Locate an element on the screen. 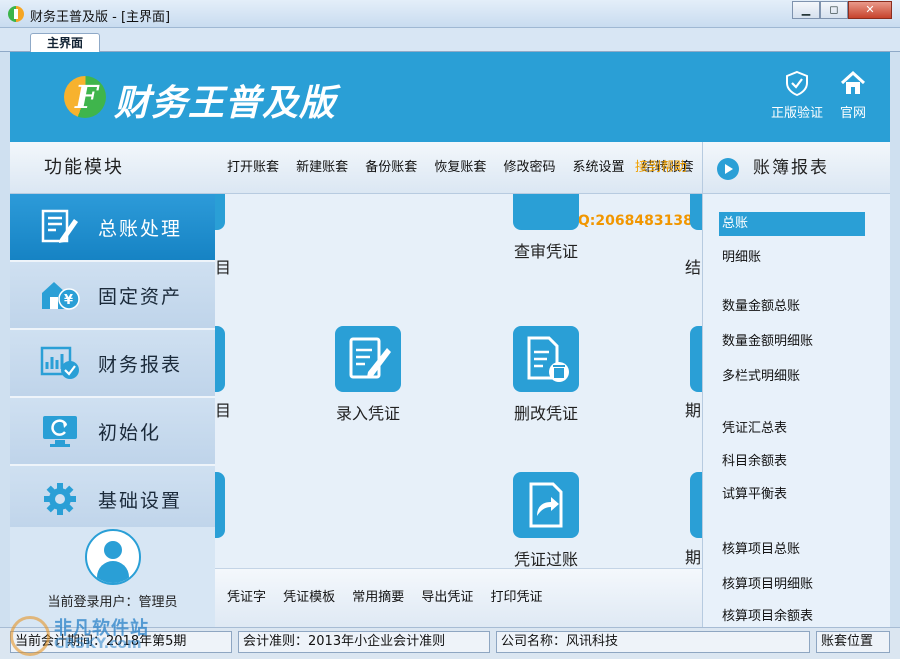  minimize-button: ▁ is located at coordinates (806, 10).